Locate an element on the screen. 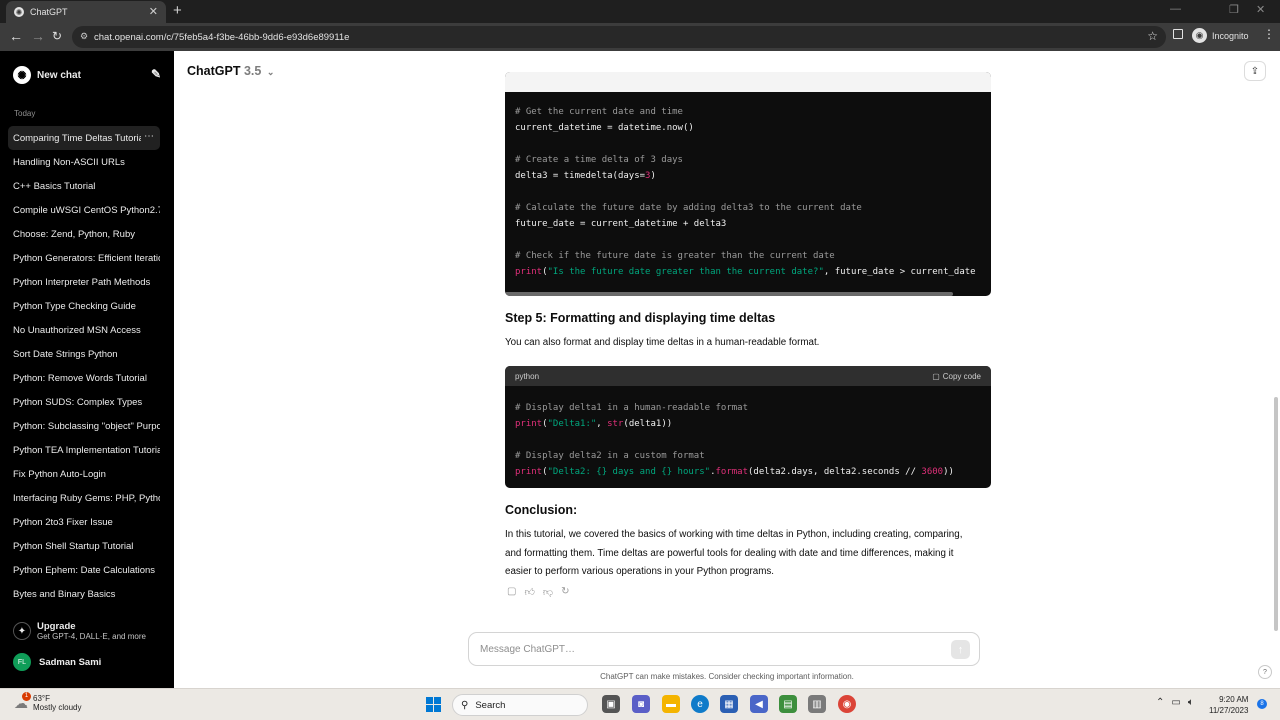 The height and width of the screenshot is (720, 1280). browser-tab: ✺ ChatGPT ✕ is located at coordinates (86, 12).